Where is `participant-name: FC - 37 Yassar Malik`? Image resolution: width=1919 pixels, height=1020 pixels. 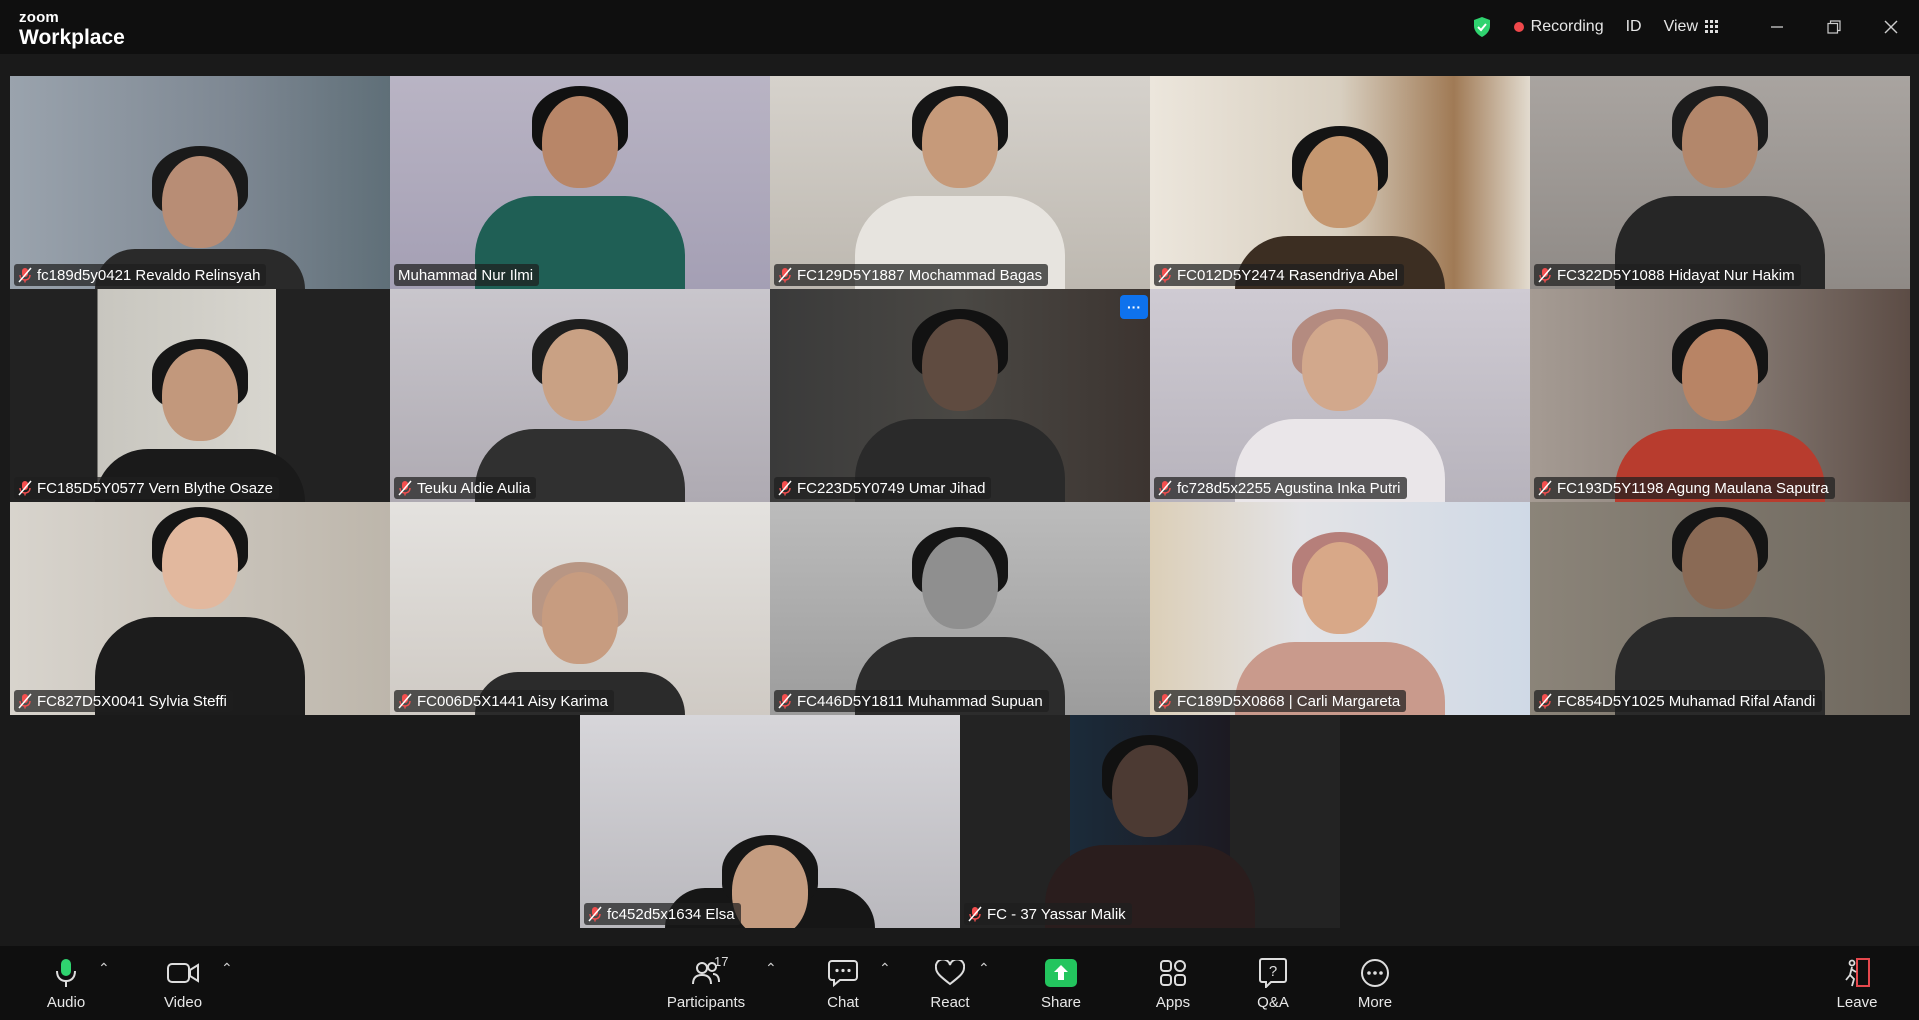 participant-name: FC - 37 Yassar Malik is located at coordinates (1056, 914).